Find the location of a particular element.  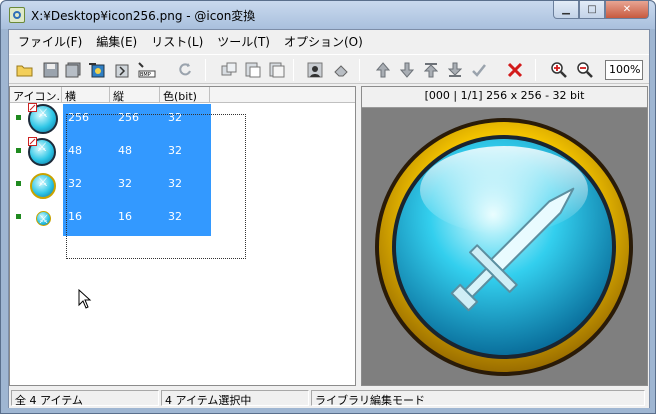

close-button: ✕ is located at coordinates (627, 10).